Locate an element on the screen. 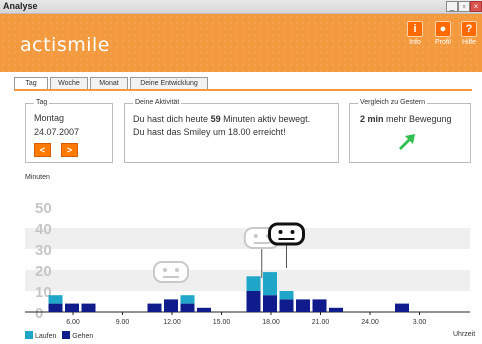  legend-swatch-laufen is located at coordinates (29, 335).